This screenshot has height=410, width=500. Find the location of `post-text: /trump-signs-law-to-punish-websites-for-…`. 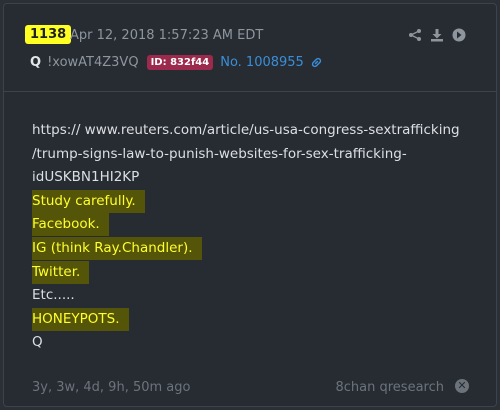

post-text: /trump-signs-law-to-punish-websites-for-… is located at coordinates (219, 154).